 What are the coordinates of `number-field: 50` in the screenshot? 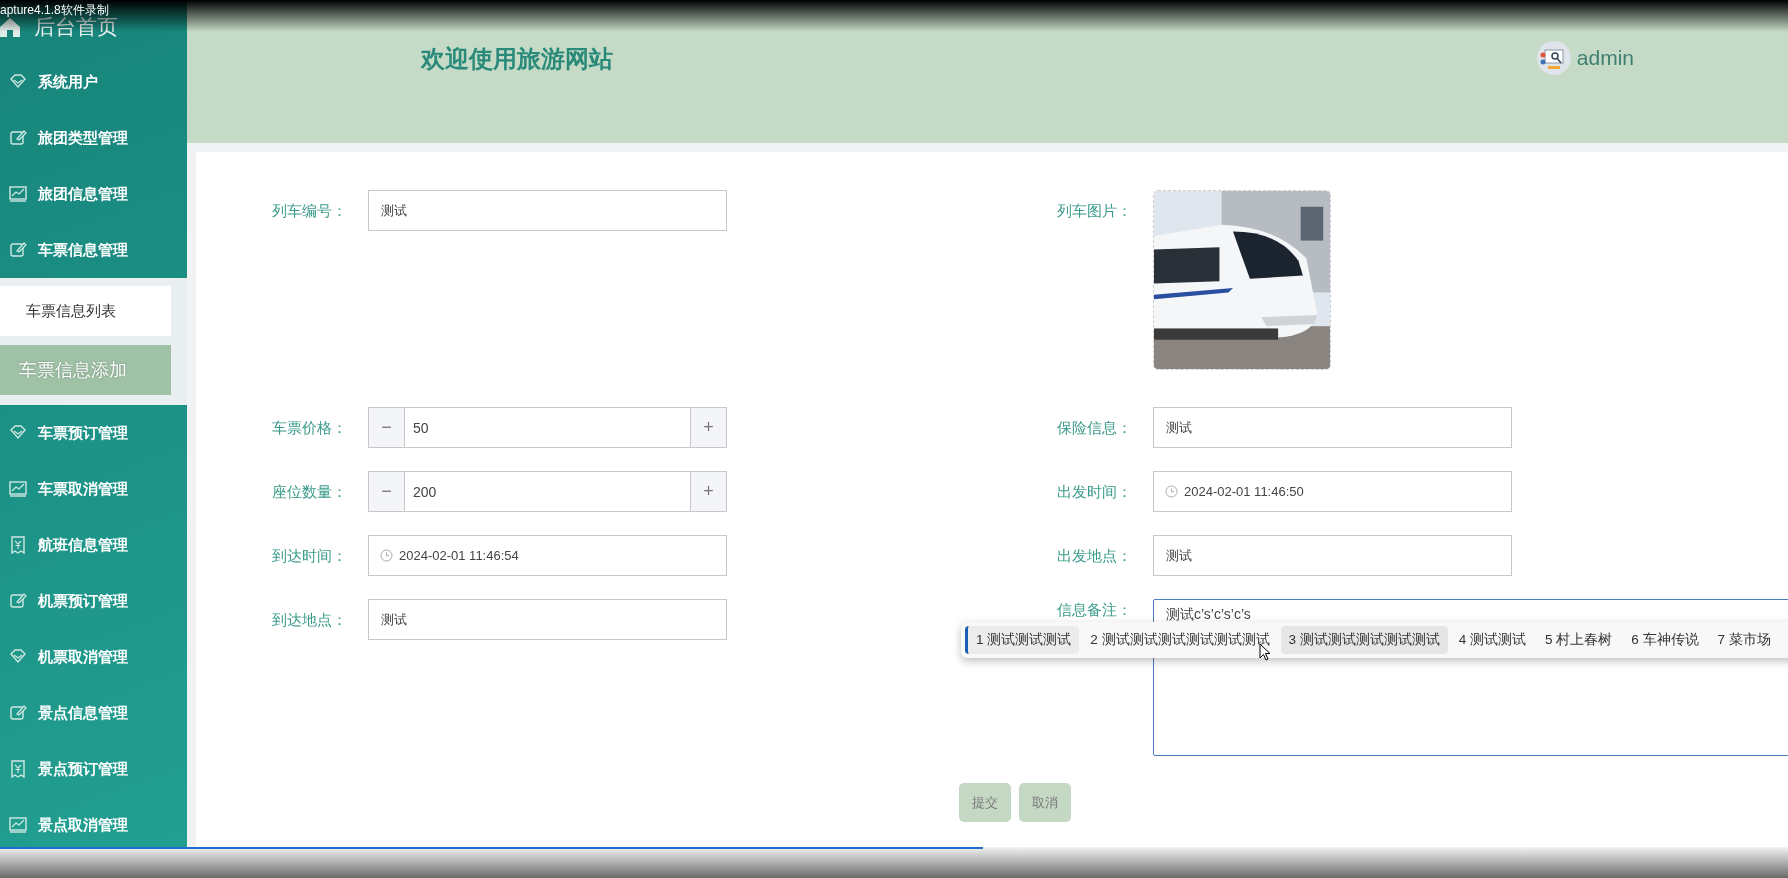 It's located at (547, 427).